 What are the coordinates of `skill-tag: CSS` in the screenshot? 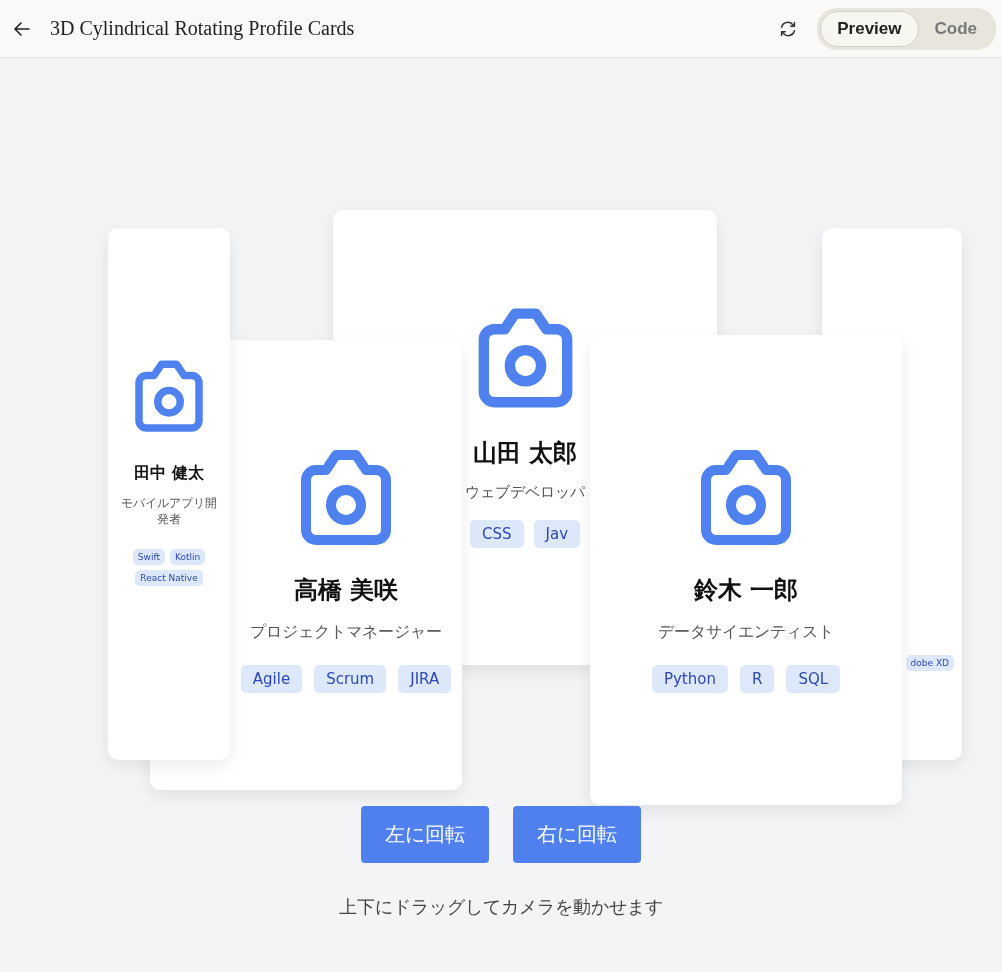 It's located at (497, 534).